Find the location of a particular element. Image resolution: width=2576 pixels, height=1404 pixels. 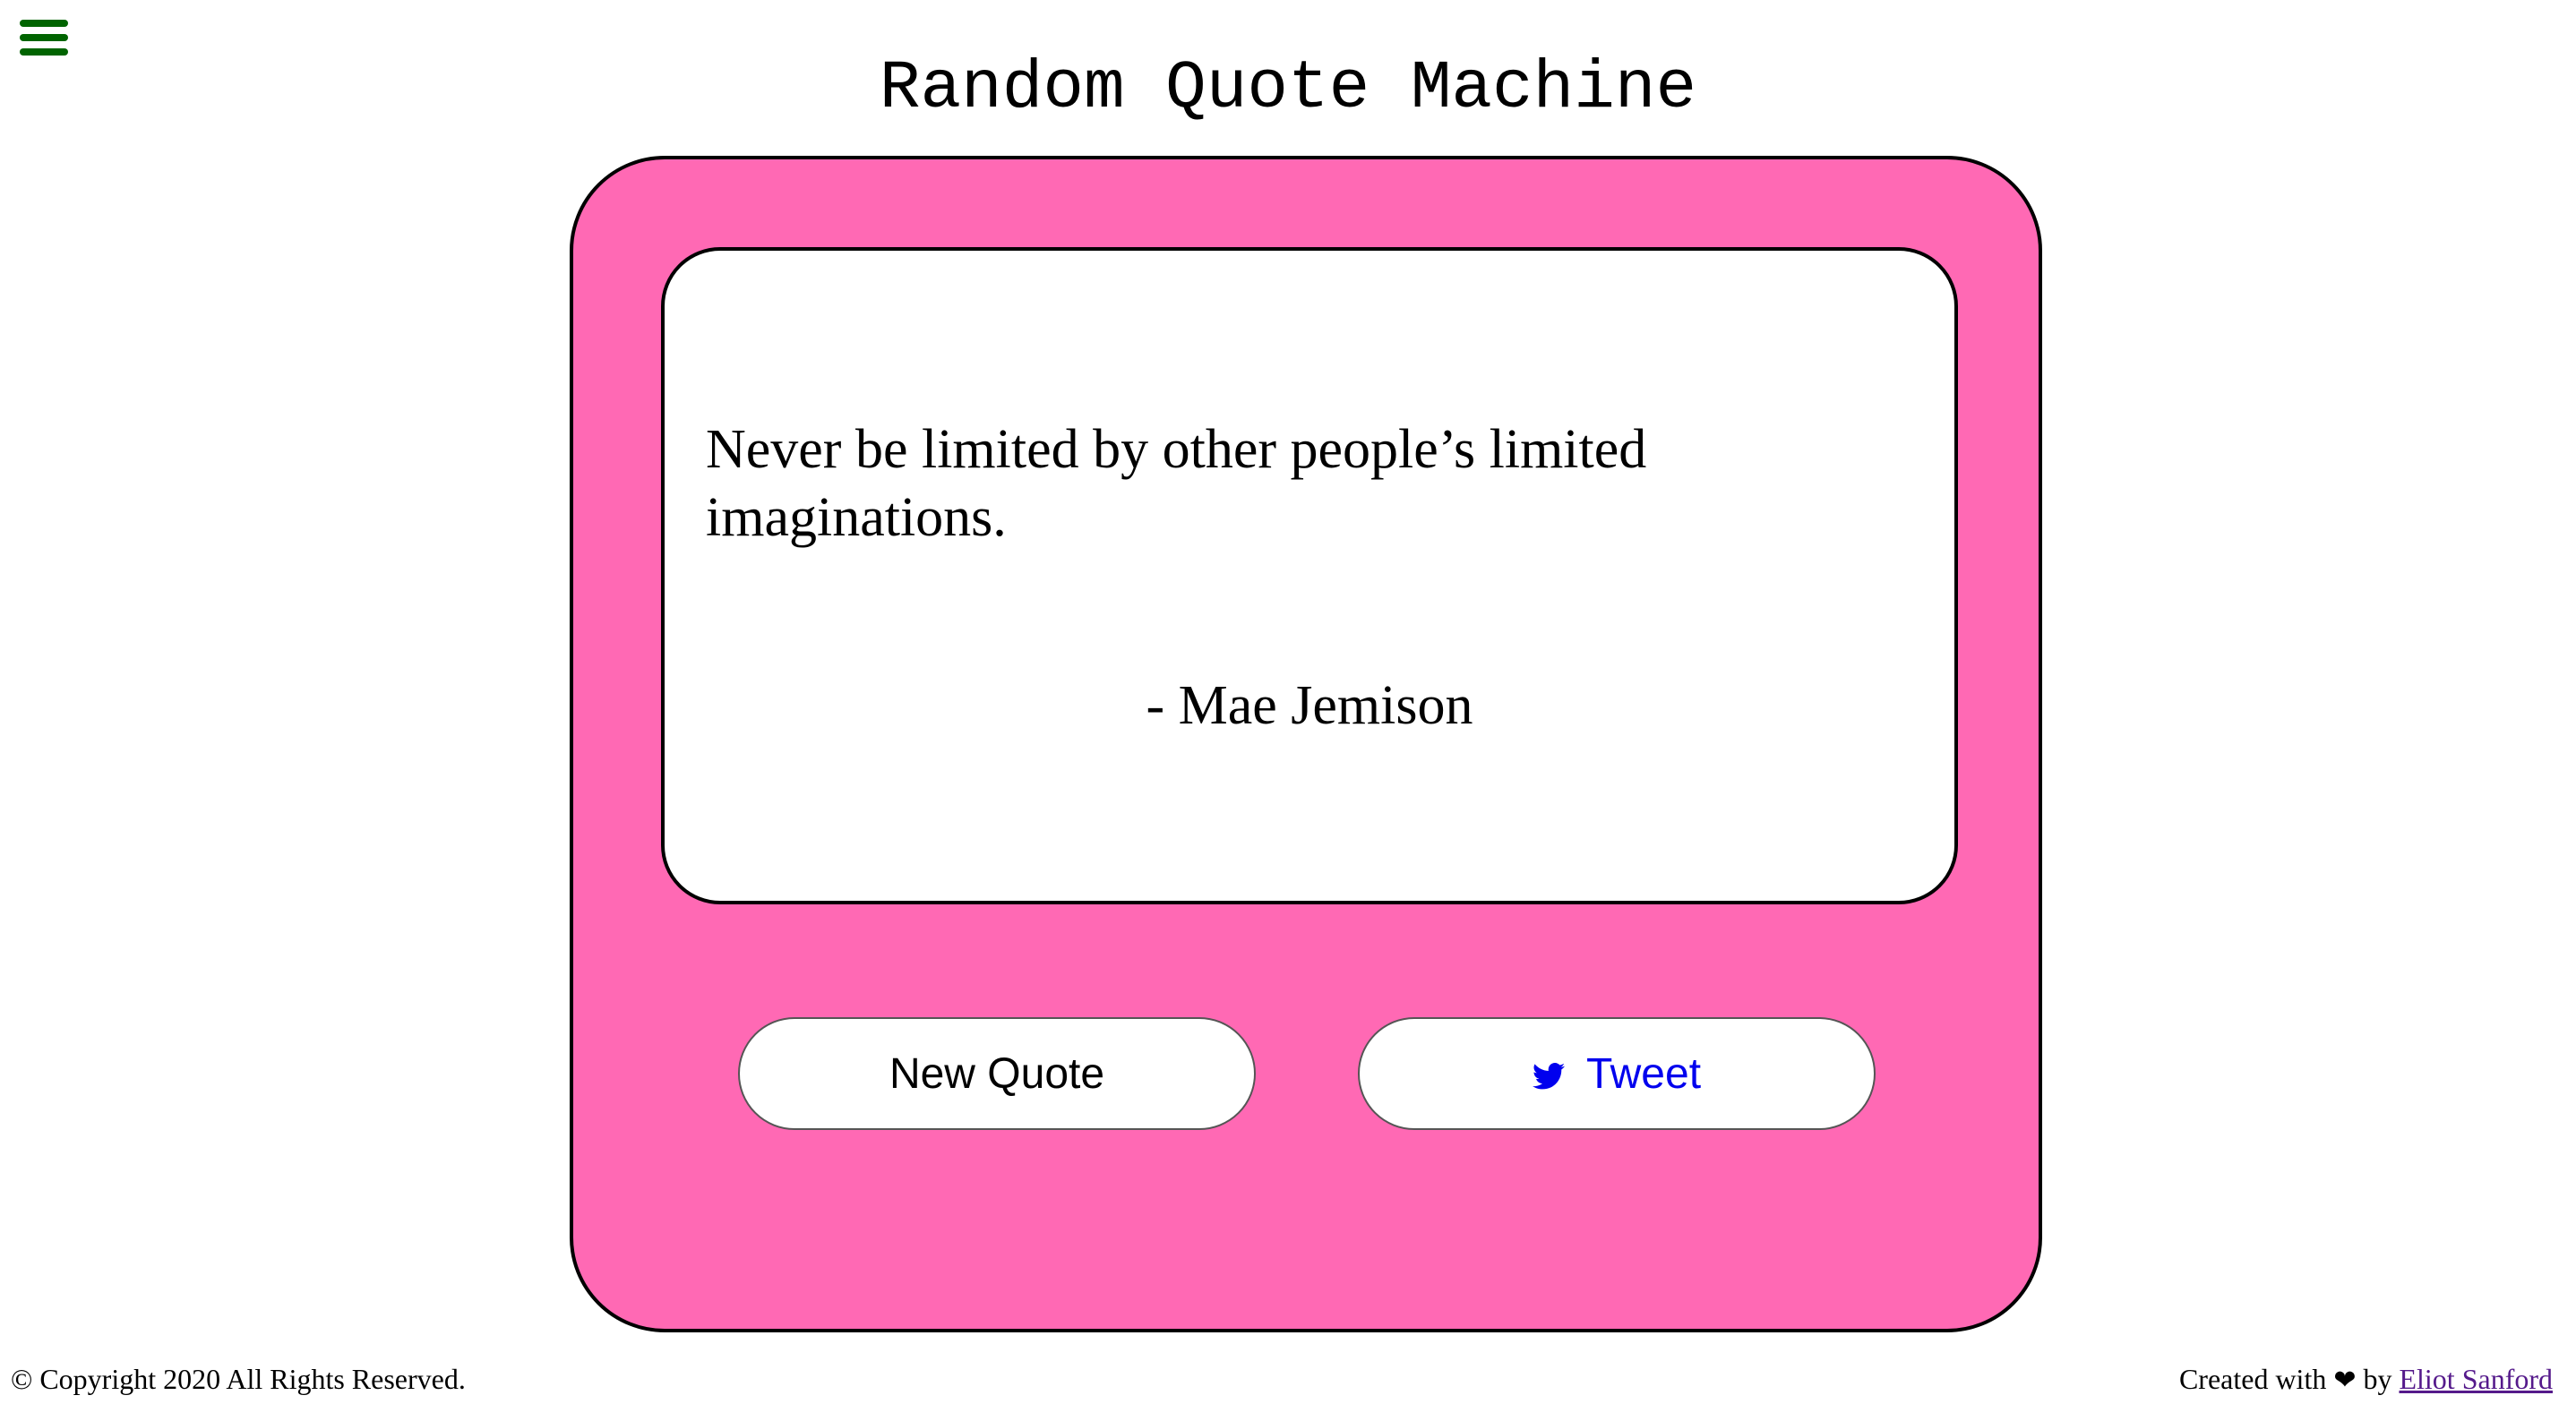

tweet-label: Tweet is located at coordinates (1643, 1073).